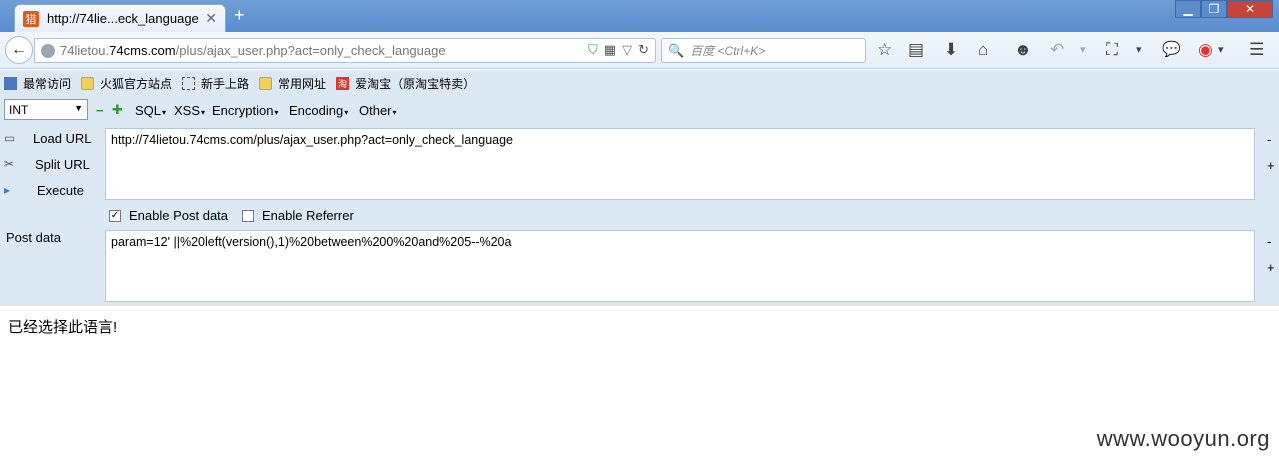  What do you see at coordinates (142, 50) in the screenshot?
I see `url-domain: 74cms.com` at bounding box center [142, 50].